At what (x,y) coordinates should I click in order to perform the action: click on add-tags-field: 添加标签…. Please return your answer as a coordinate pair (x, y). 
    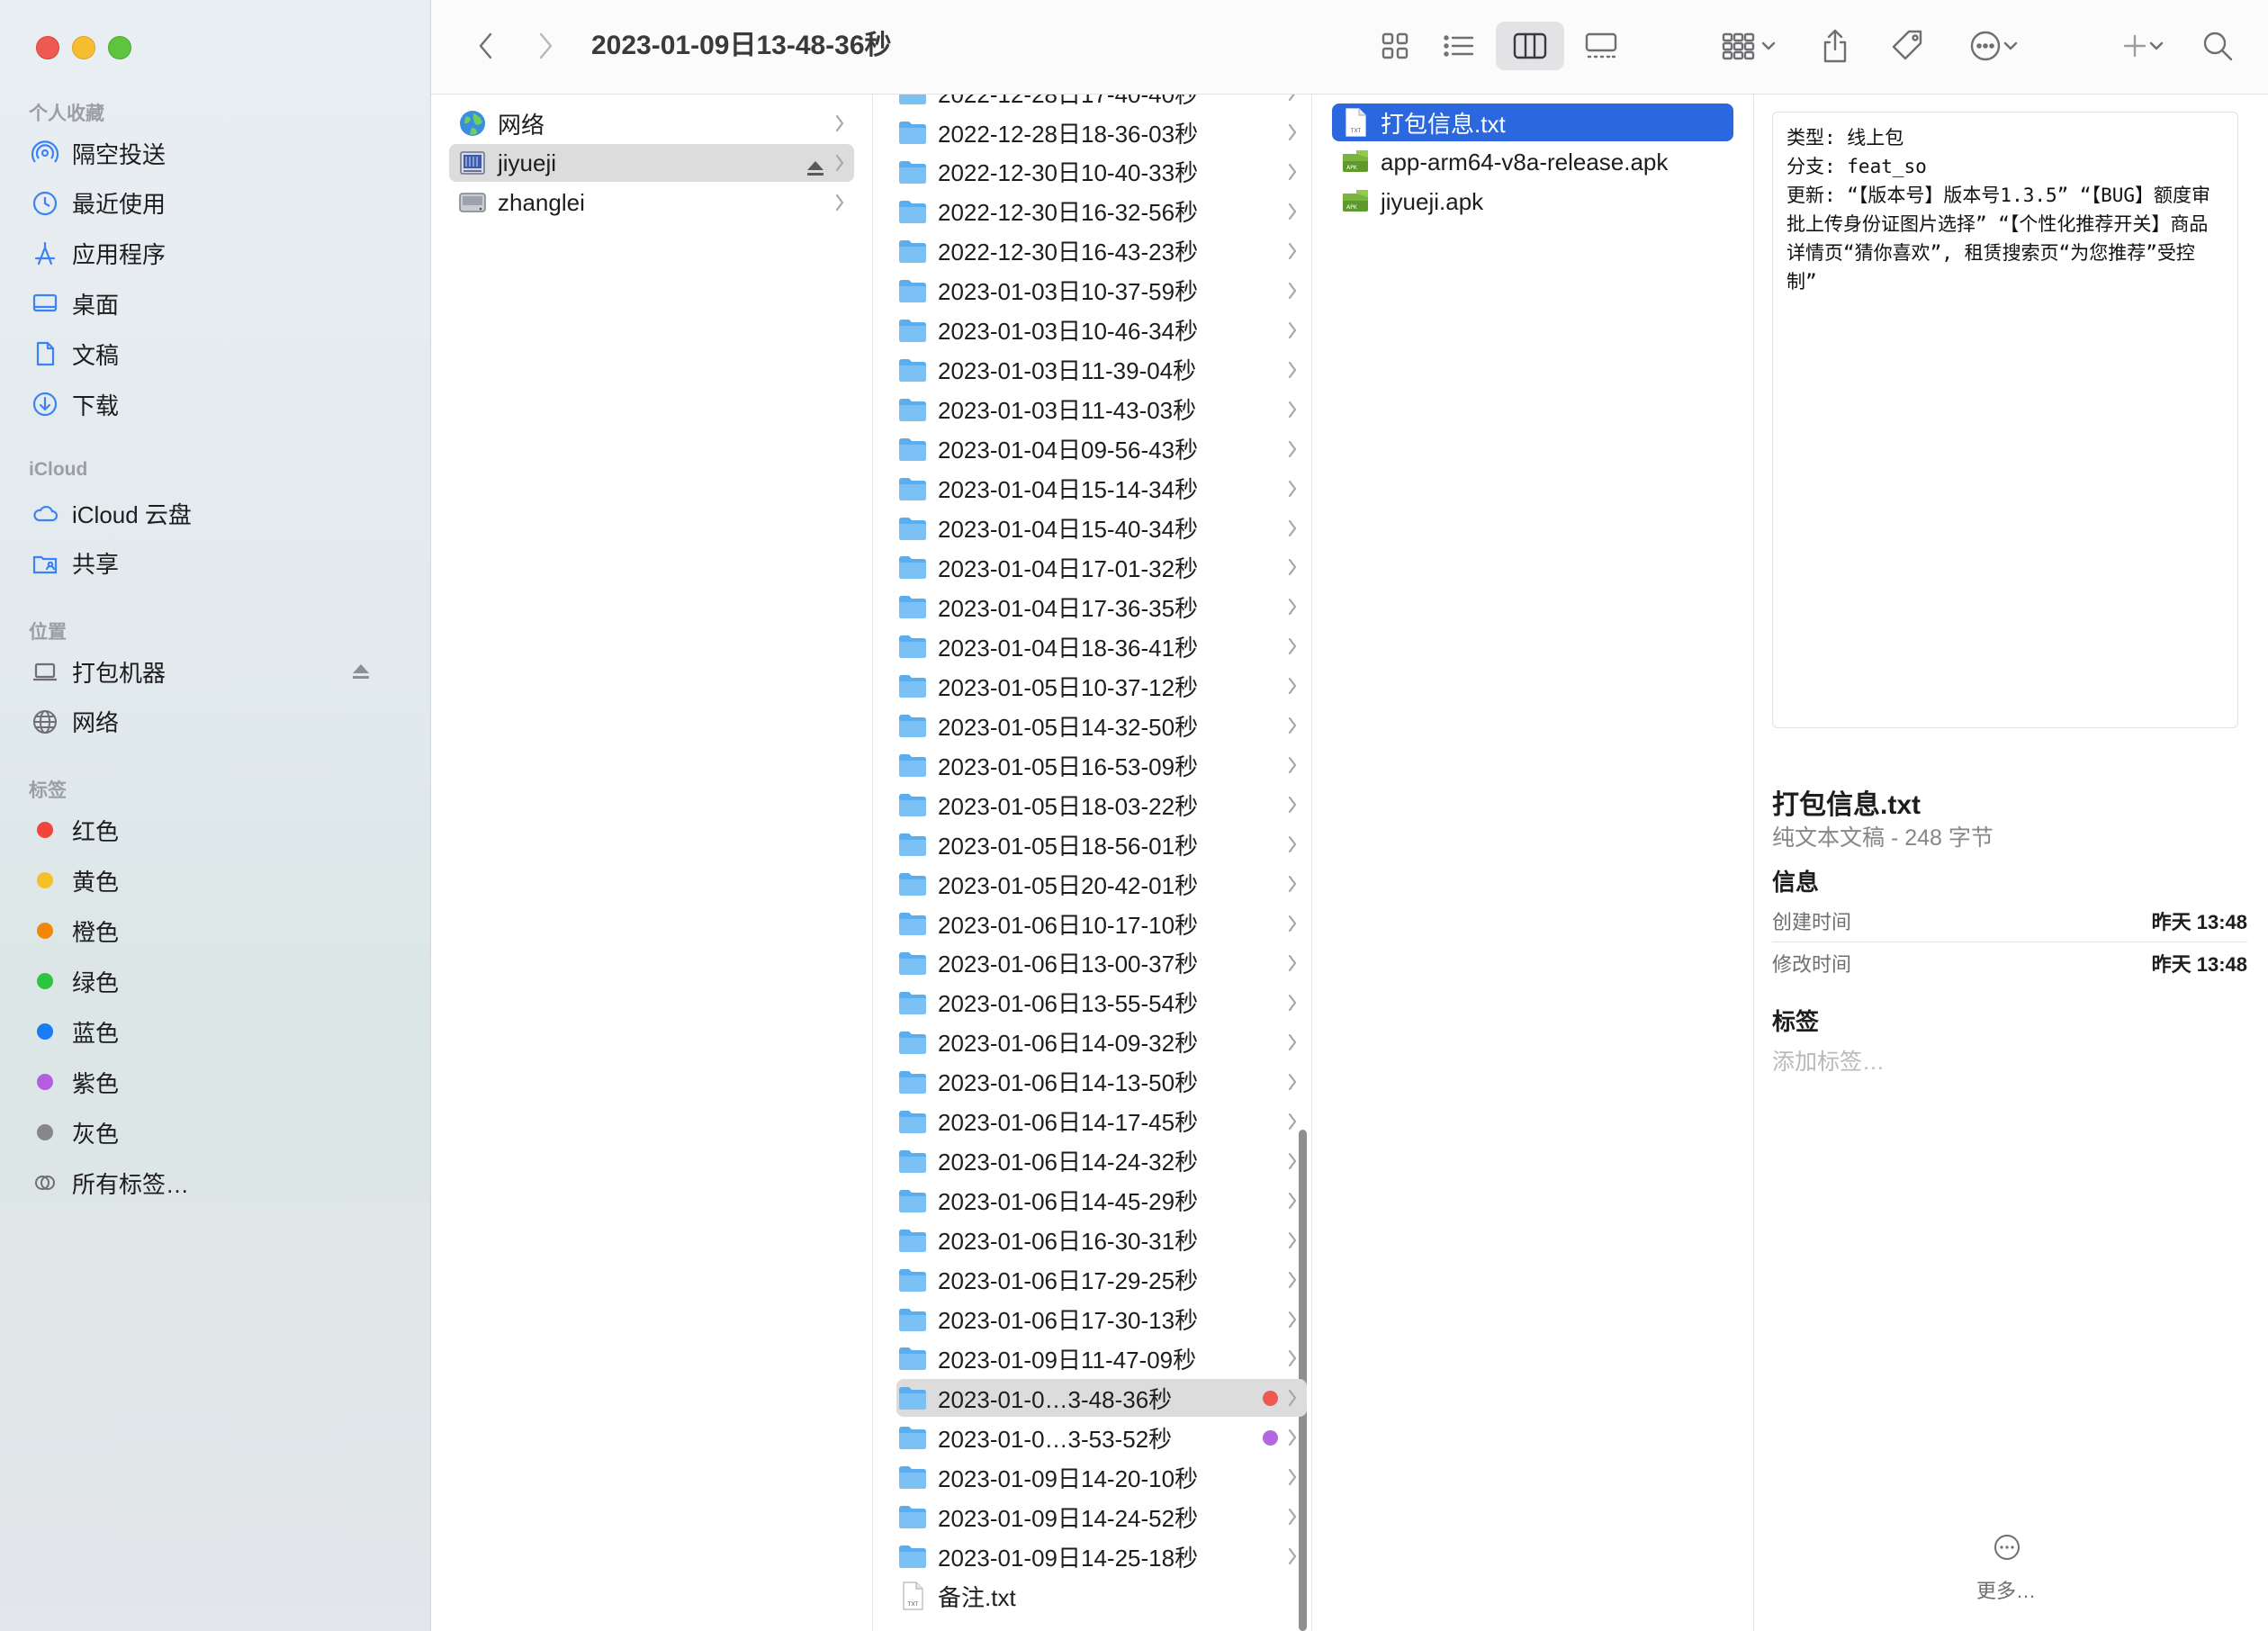
    Looking at the image, I should click on (1828, 1060).